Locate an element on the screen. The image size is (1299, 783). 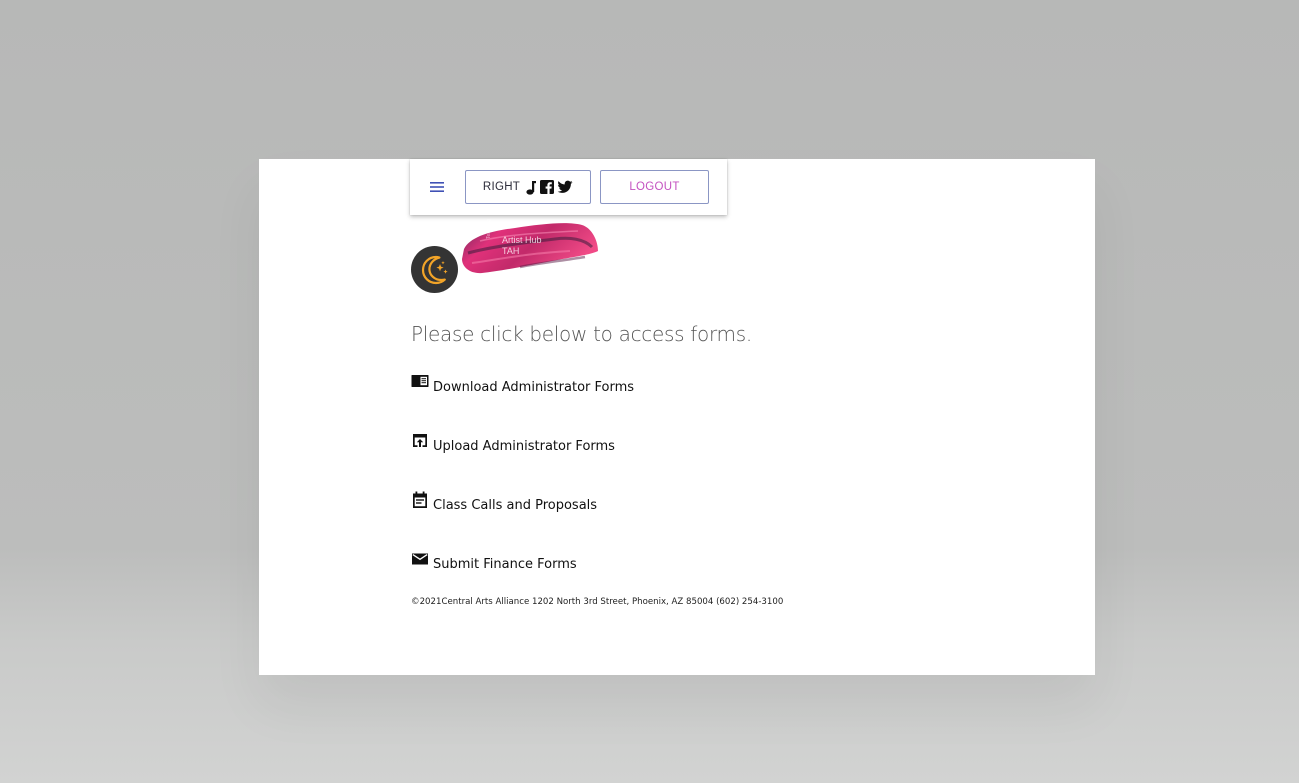
right-social-button: RIGHT is located at coordinates (528, 187).